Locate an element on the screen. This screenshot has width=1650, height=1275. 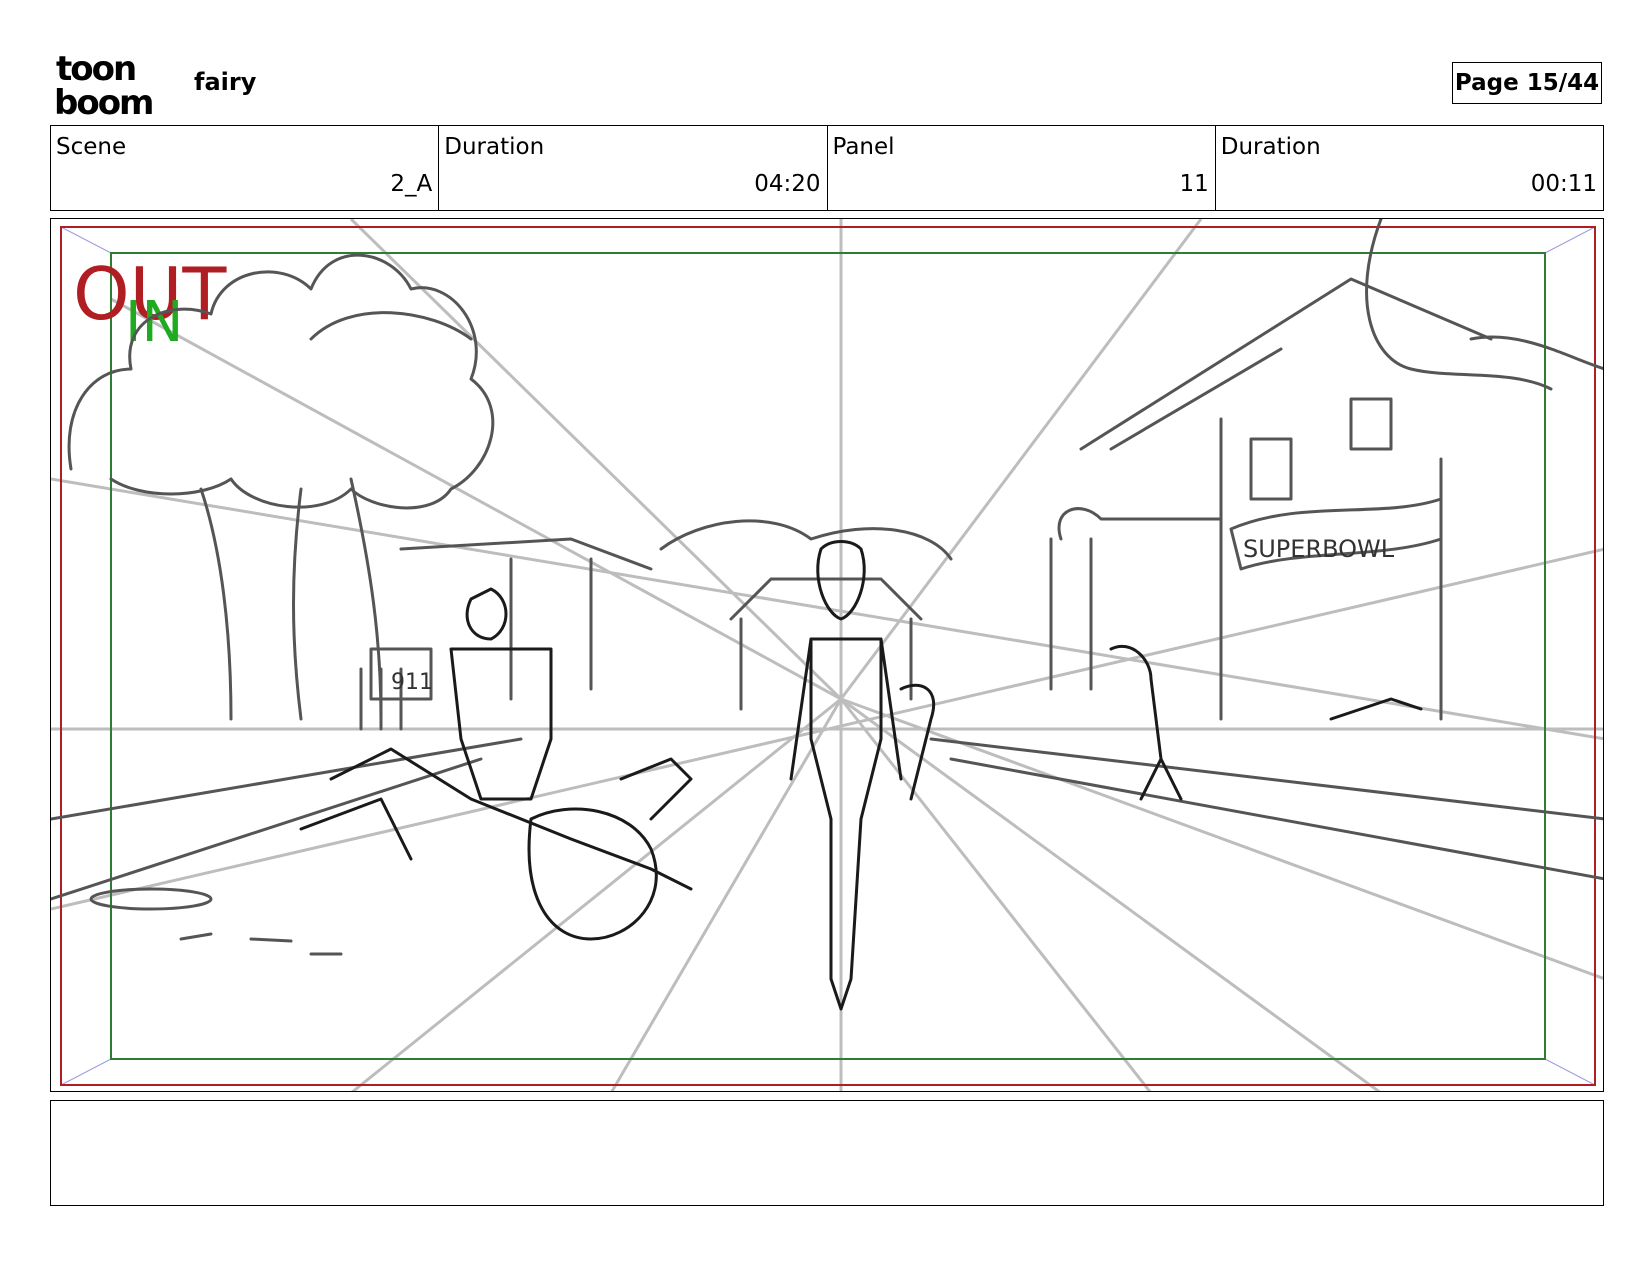
banner-text: SUPERBOWL is located at coordinates (1319, 549).